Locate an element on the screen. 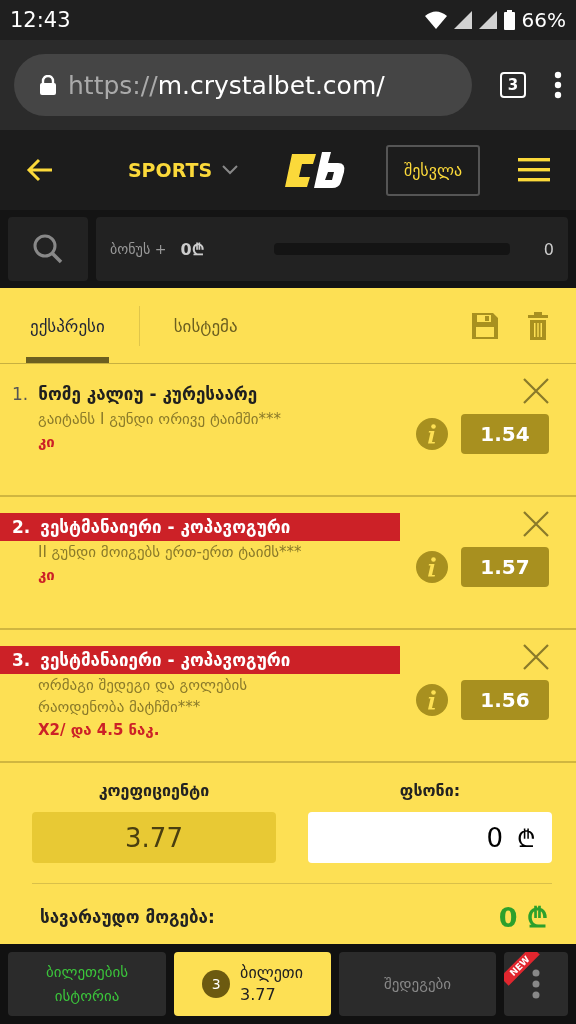 The height and width of the screenshot is (1024, 576). battery-icon is located at coordinates (509, 20).